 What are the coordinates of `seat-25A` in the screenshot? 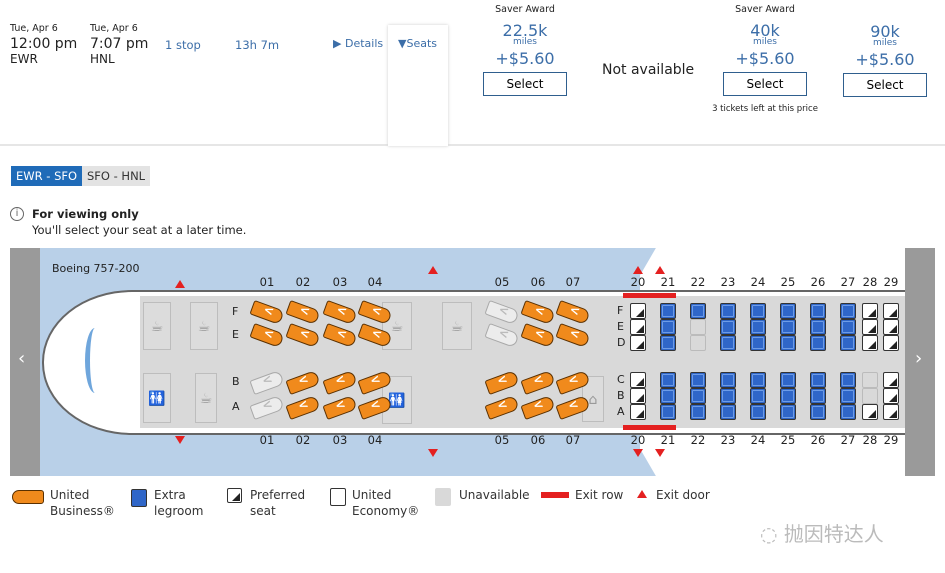 It's located at (788, 412).